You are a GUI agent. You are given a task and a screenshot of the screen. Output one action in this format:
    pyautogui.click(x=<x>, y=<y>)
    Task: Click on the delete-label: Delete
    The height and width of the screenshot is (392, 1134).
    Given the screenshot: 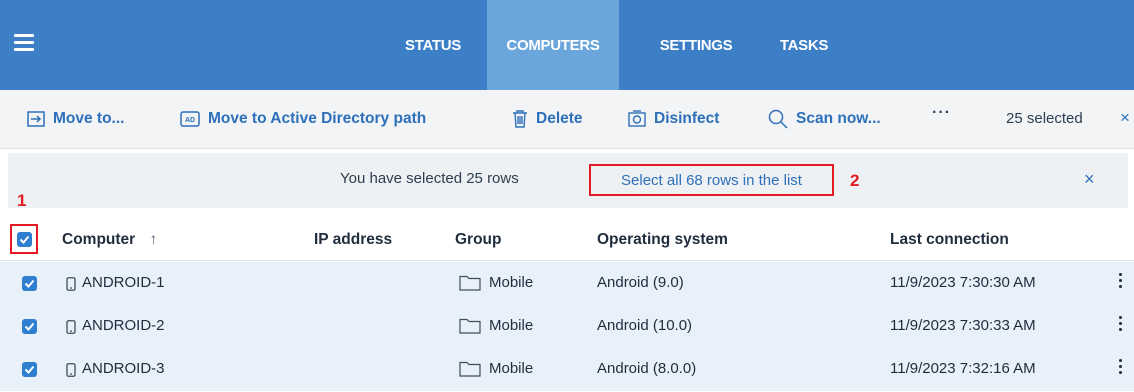 What is the action you would take?
    pyautogui.click(x=559, y=118)
    